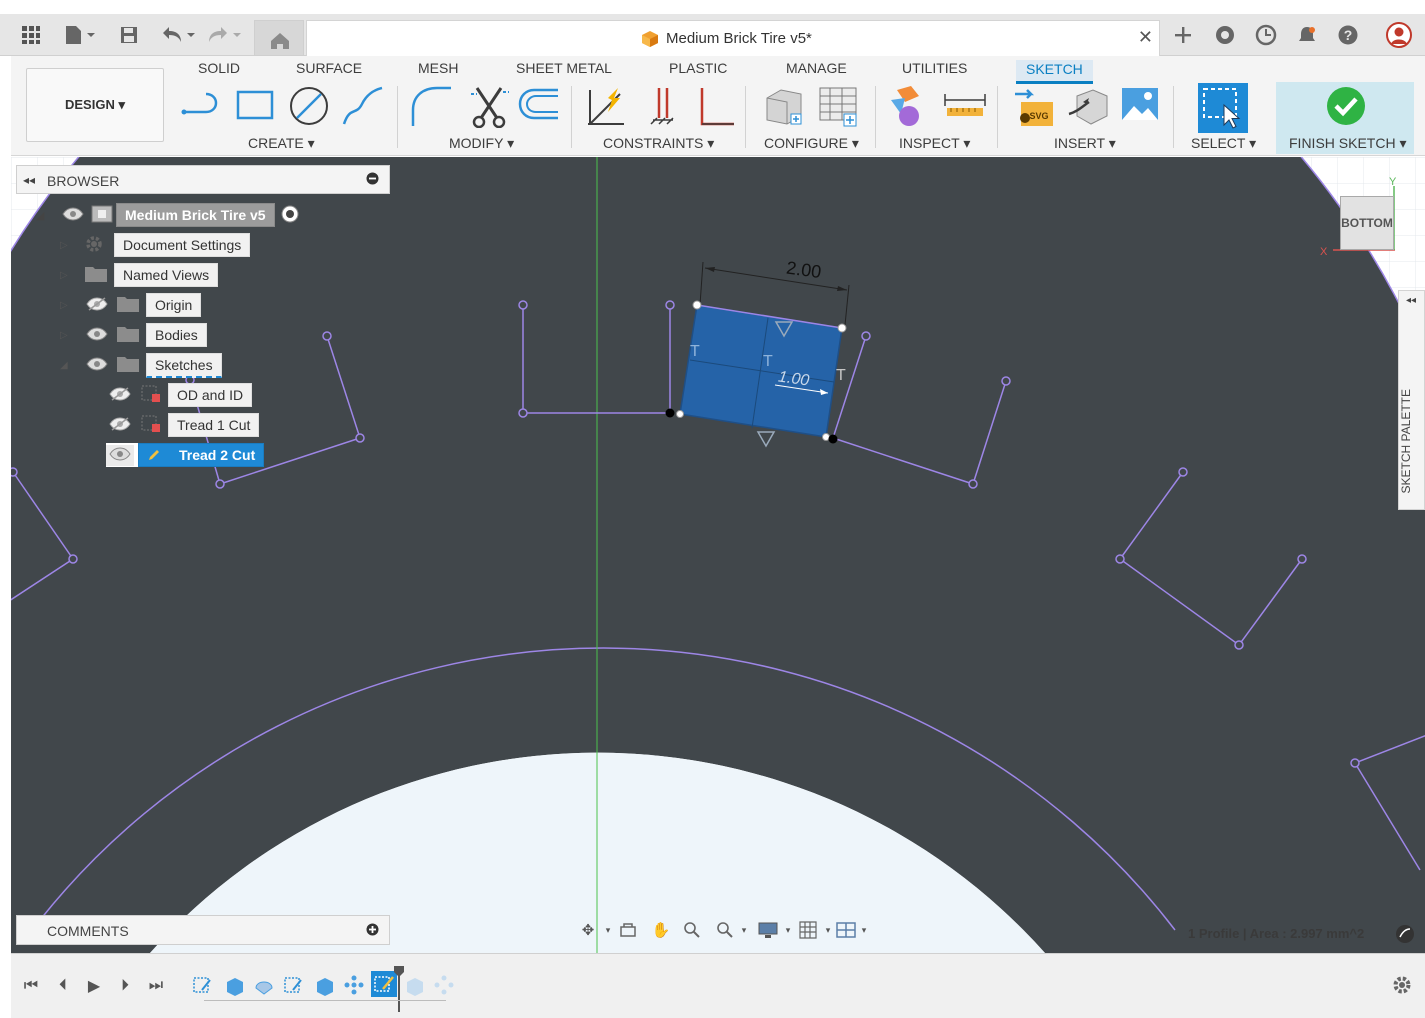  I want to click on timeline-next-icon: ⏵, so click(125, 986).